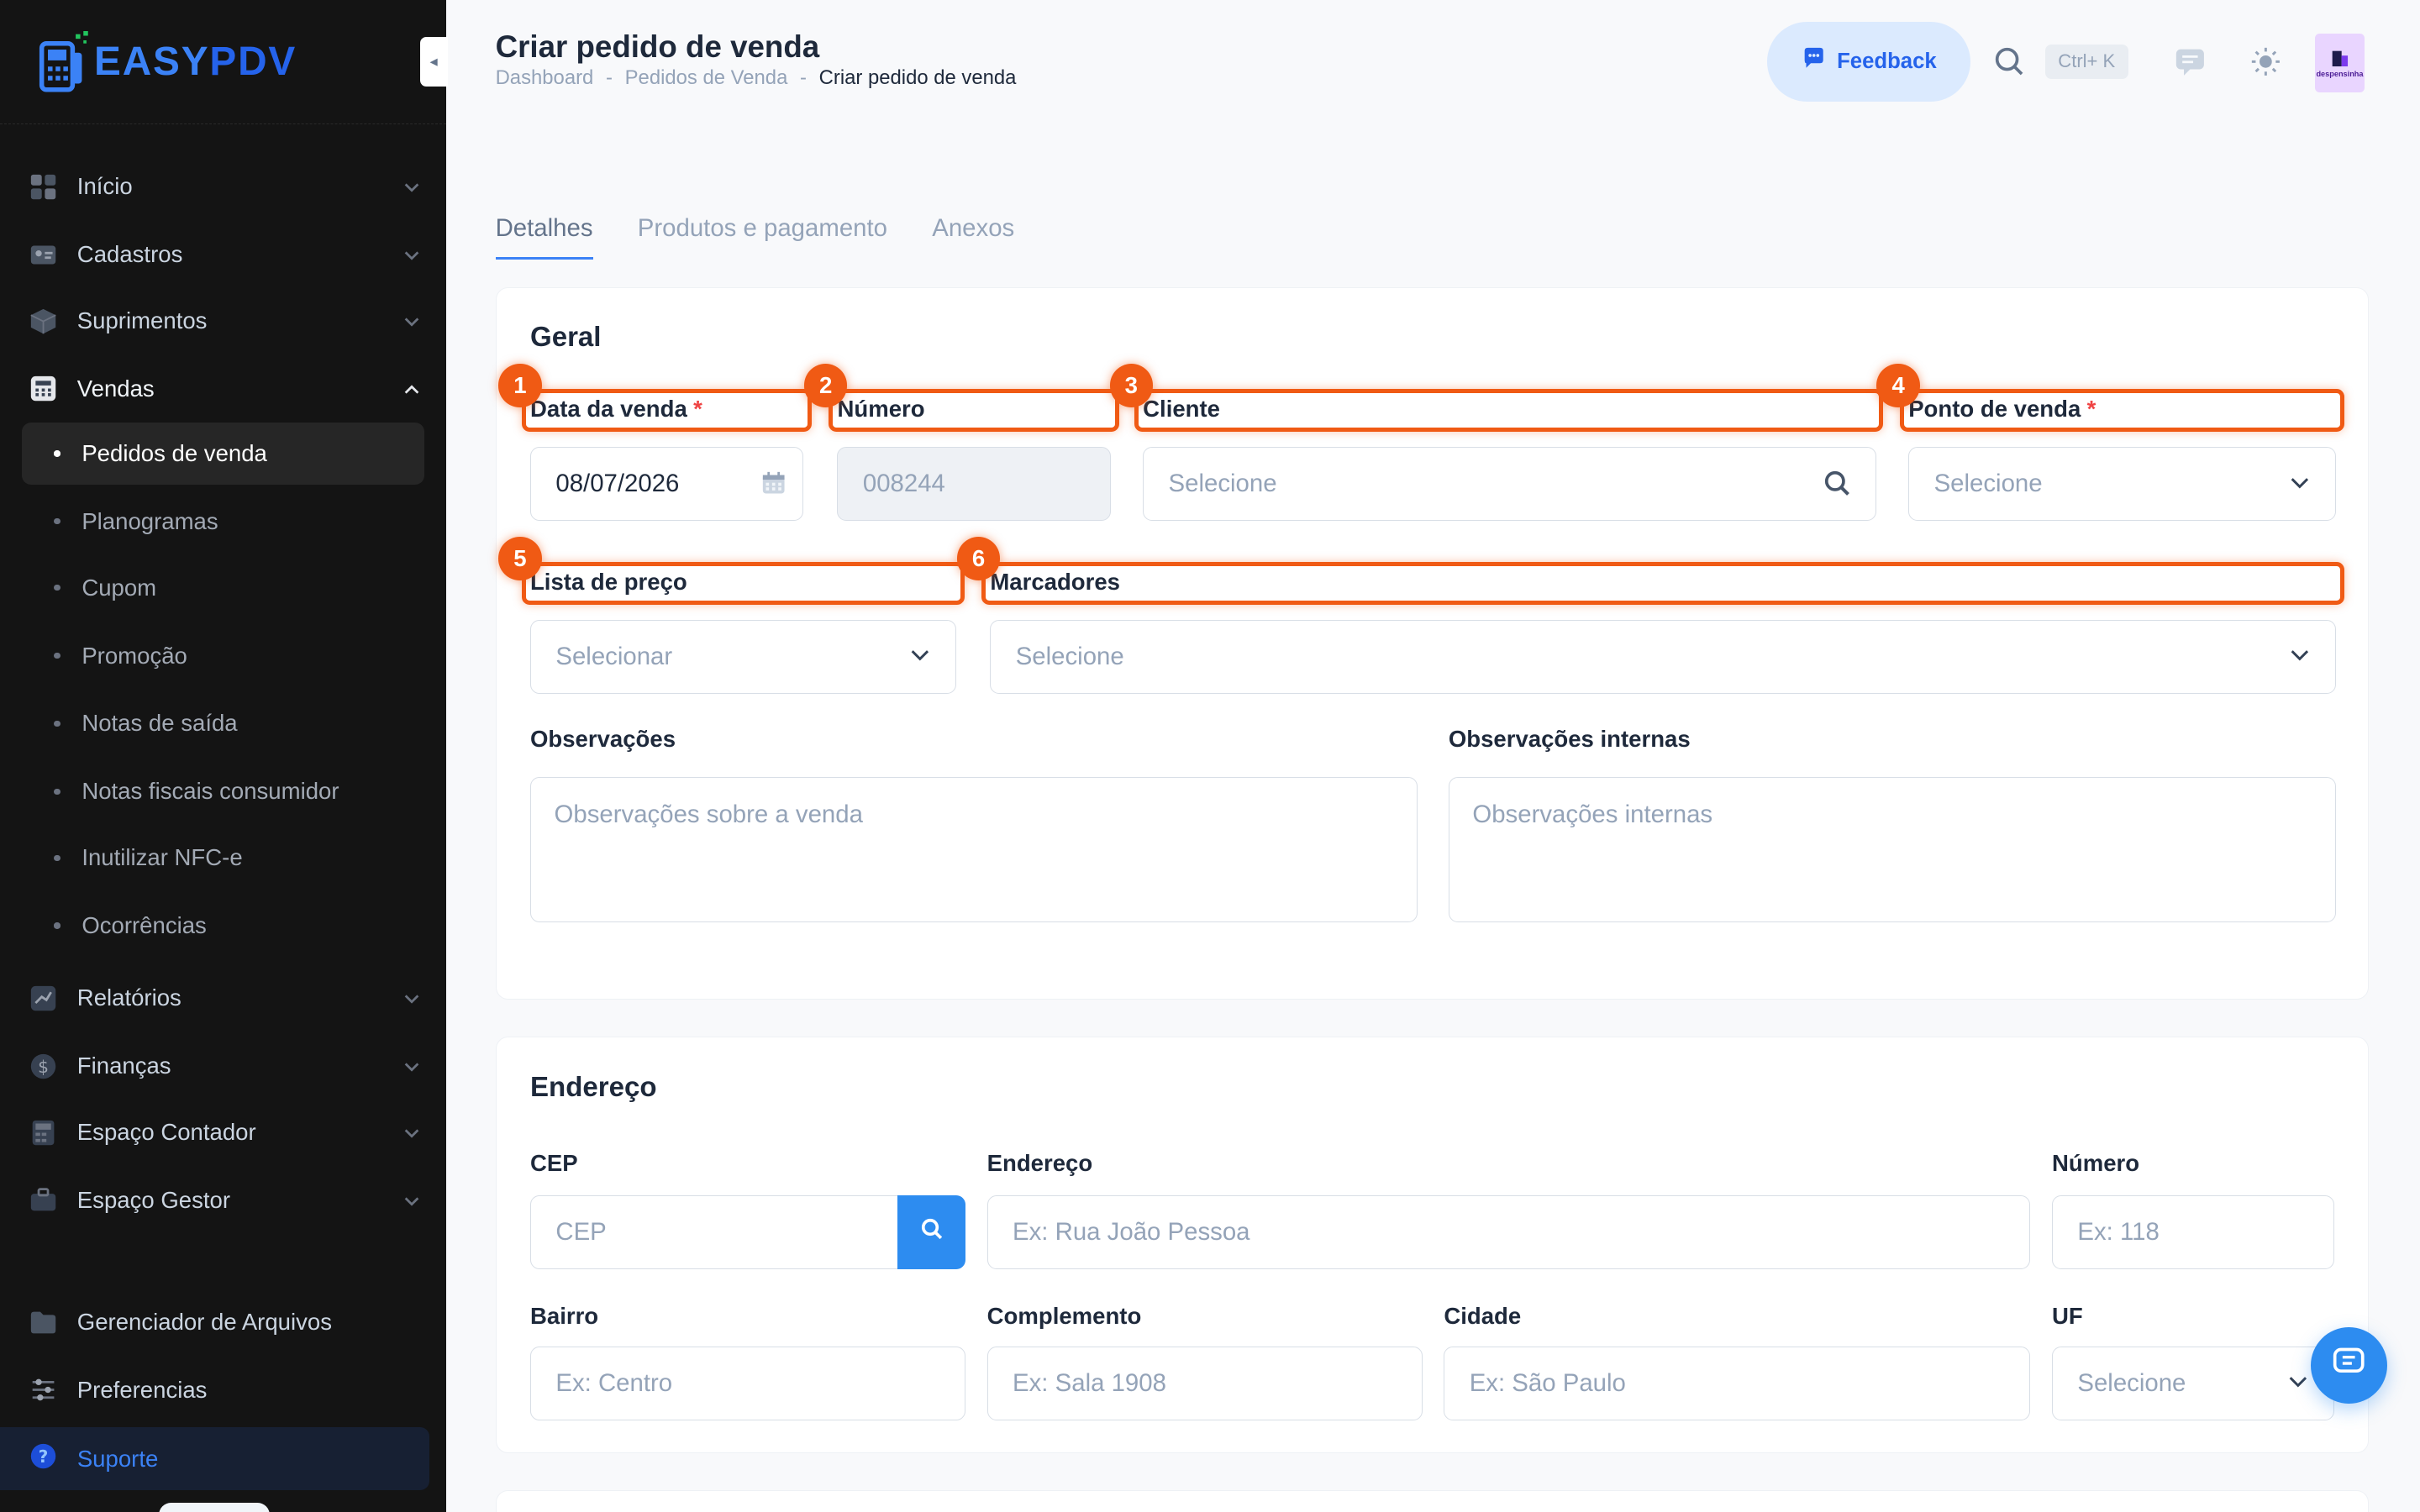  Describe the element at coordinates (706, 78) in the screenshot. I see `breadcrumb-pedidos-de-venda: Pedidos de Venda` at that location.